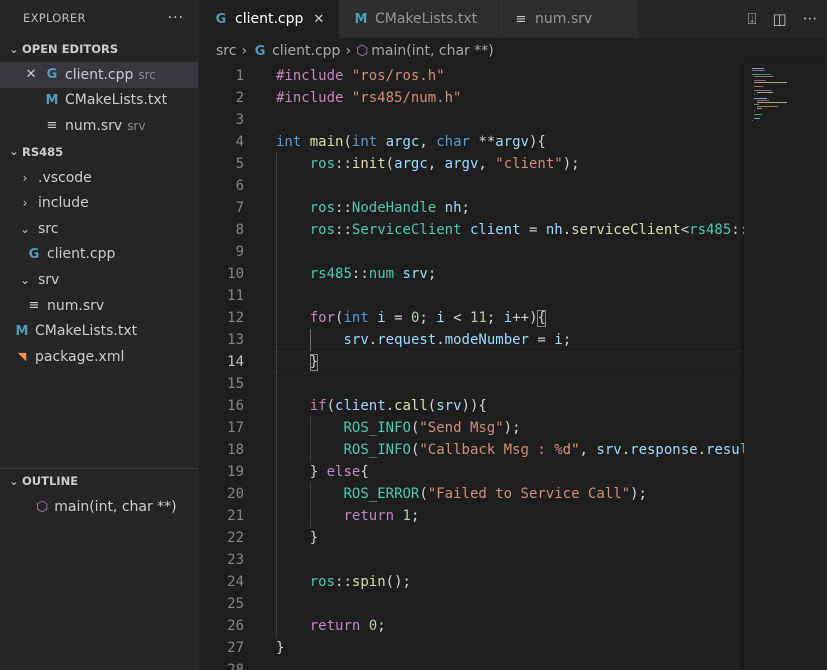  I want to click on code-line: 11, so click(513, 296).